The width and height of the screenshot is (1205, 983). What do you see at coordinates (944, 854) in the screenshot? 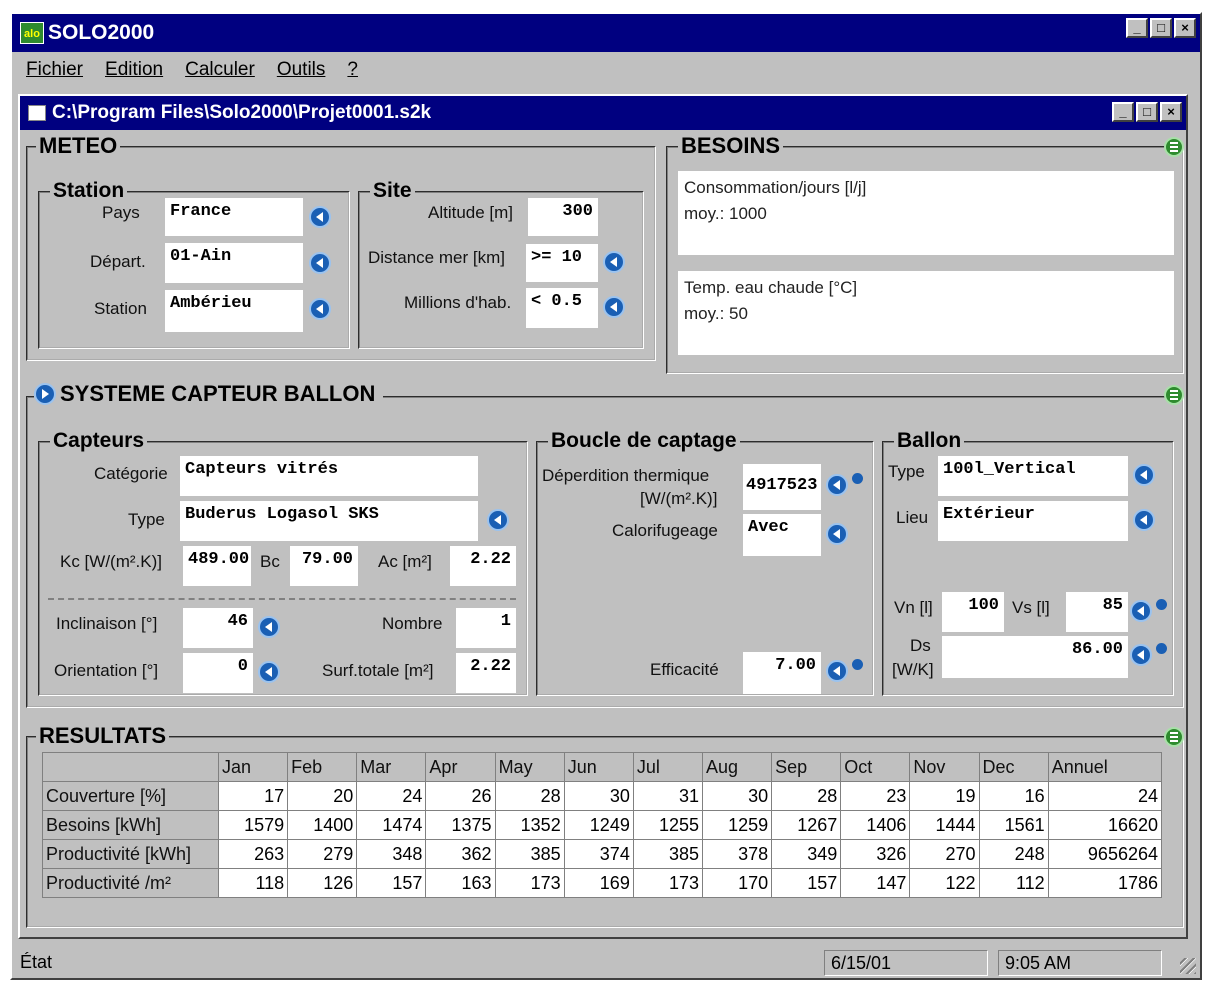
I see `table-cell: 270` at bounding box center [944, 854].